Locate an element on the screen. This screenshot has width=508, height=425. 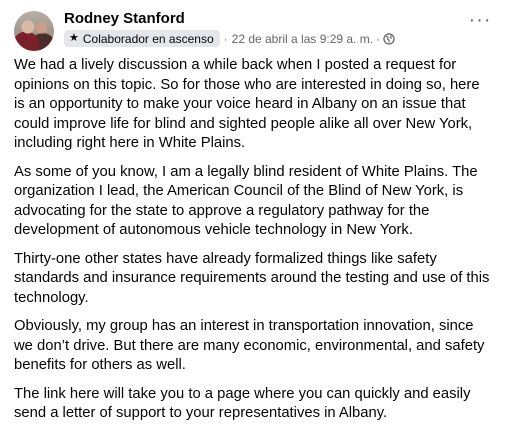
globe-icon is located at coordinates (389, 38).